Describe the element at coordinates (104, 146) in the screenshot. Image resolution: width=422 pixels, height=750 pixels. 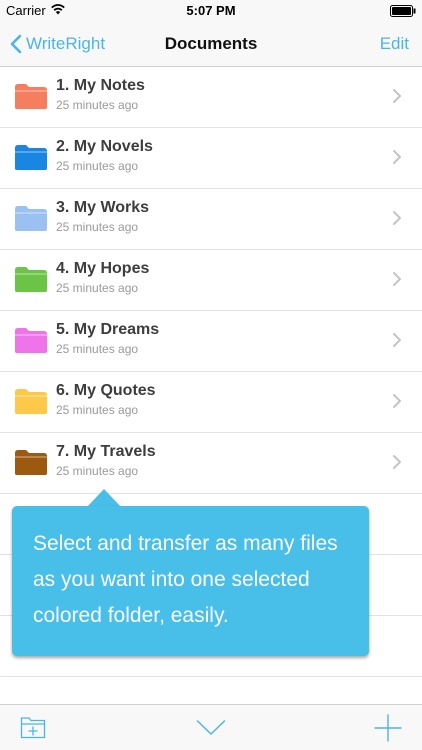
I see `folder-title: 2. My Novels` at that location.